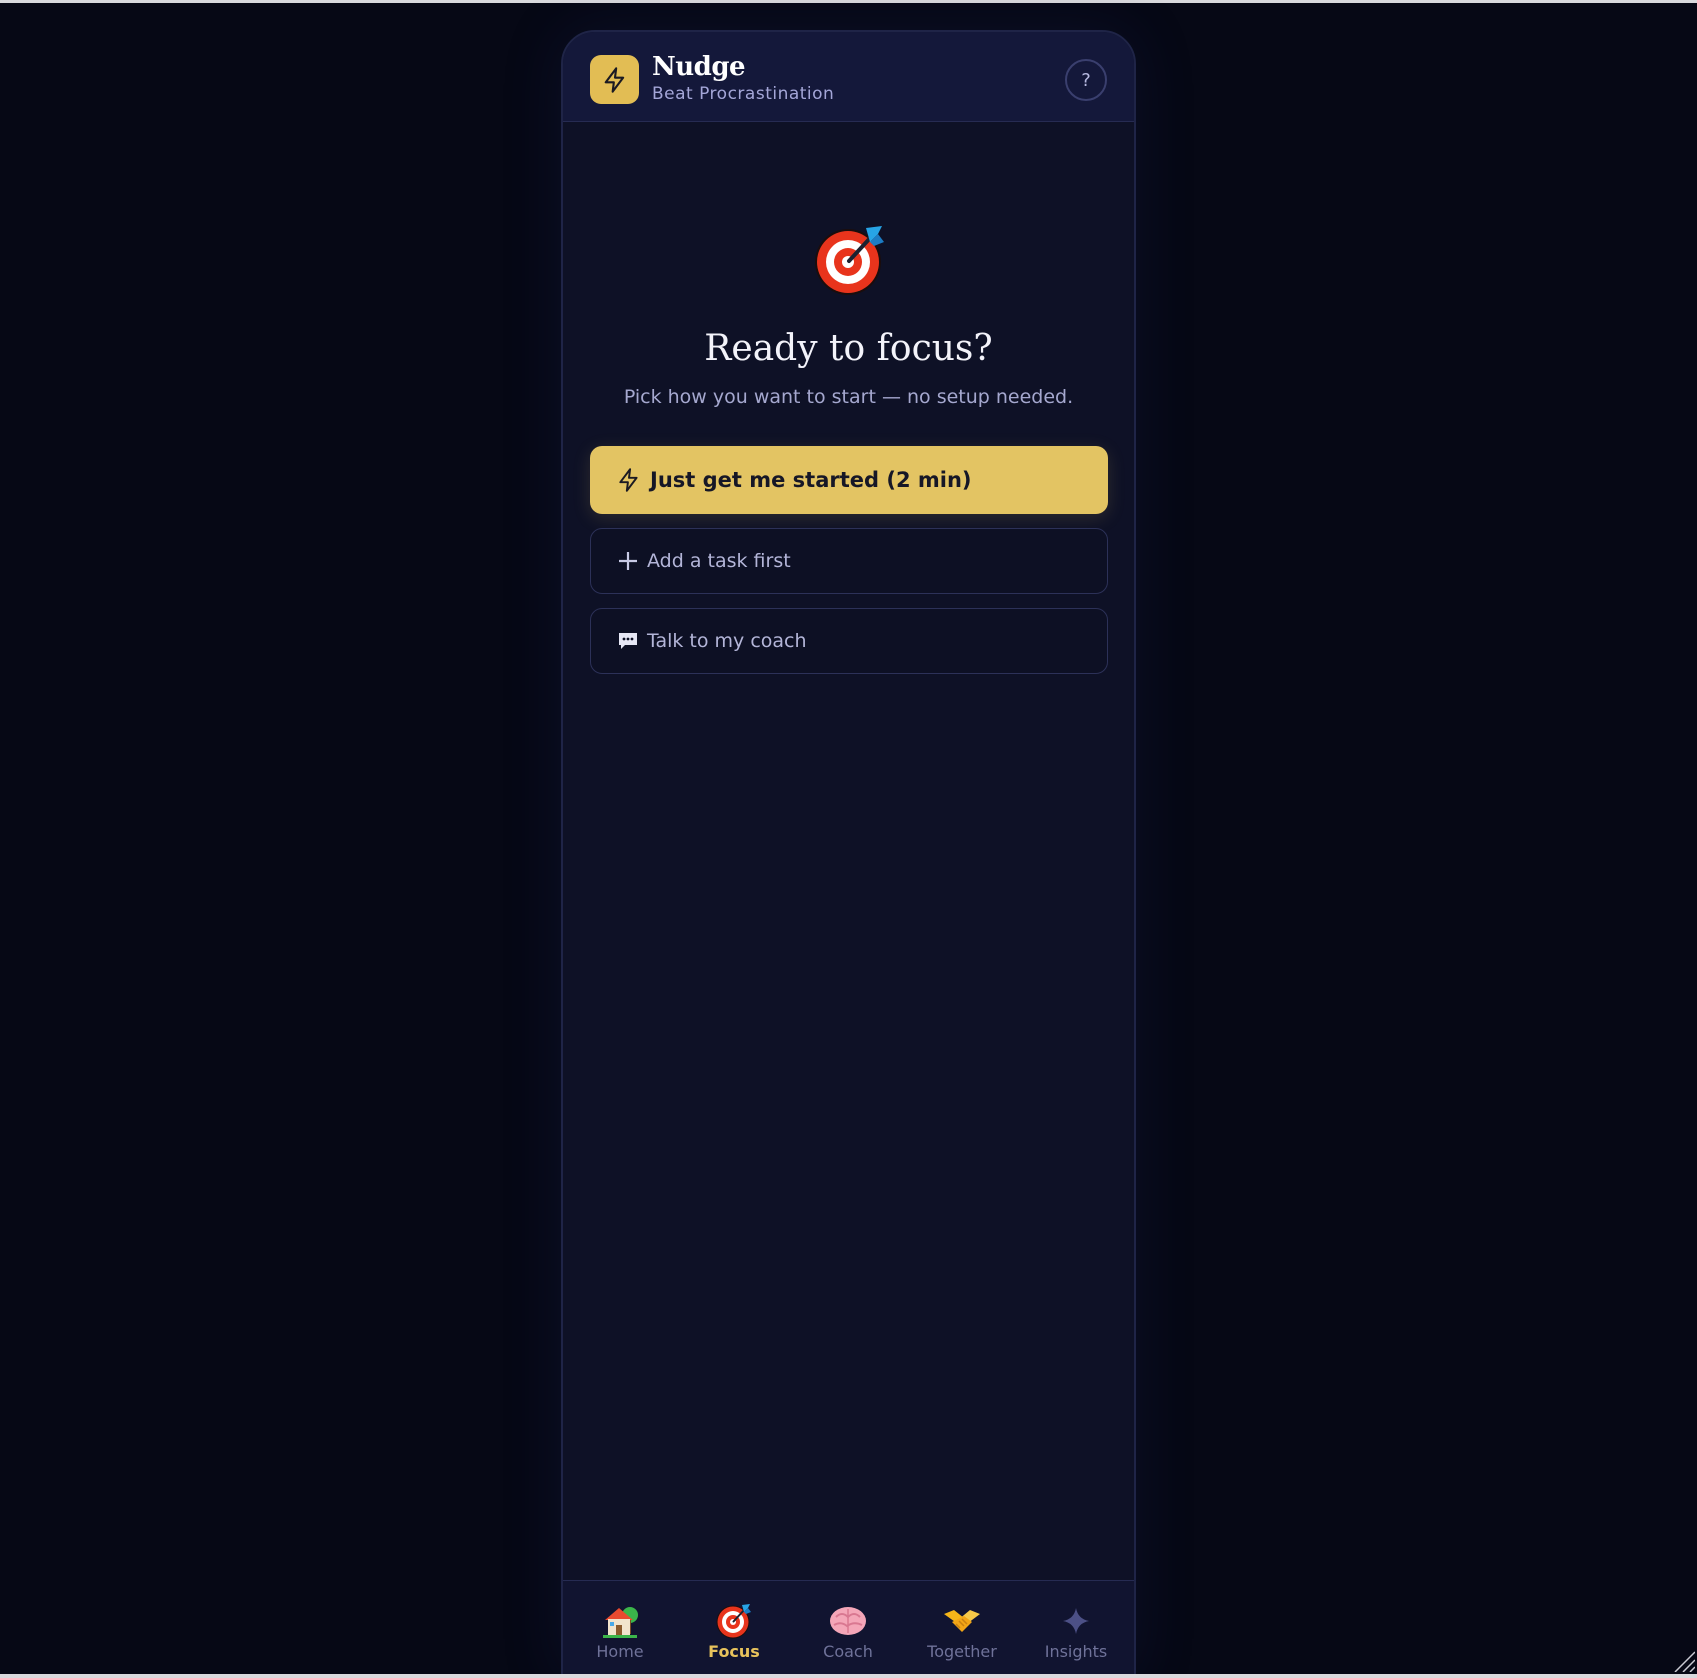 The width and height of the screenshot is (1697, 1678). I want to click on brain-icon, so click(848, 1621).